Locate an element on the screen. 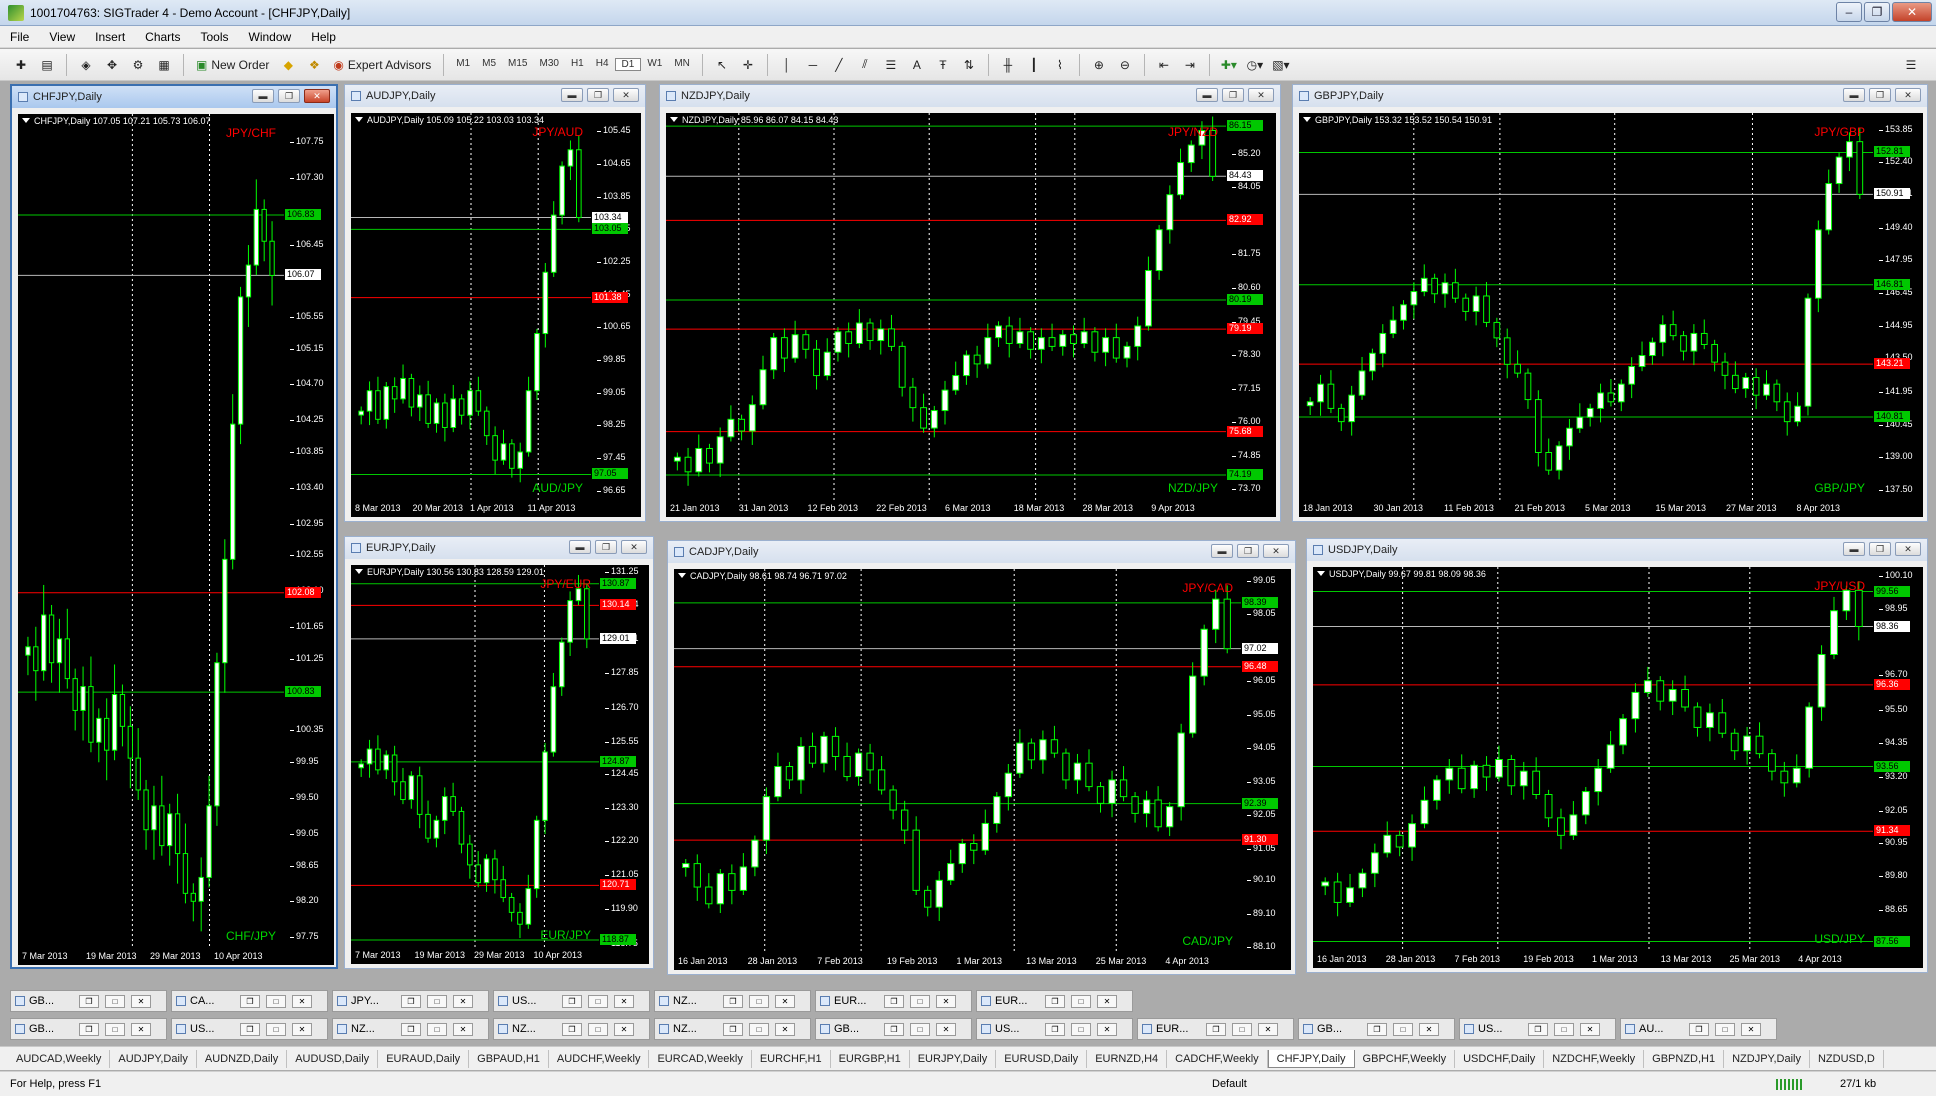 The width and height of the screenshot is (1936, 1096). timeframe-h4: H4 is located at coordinates (602, 64).